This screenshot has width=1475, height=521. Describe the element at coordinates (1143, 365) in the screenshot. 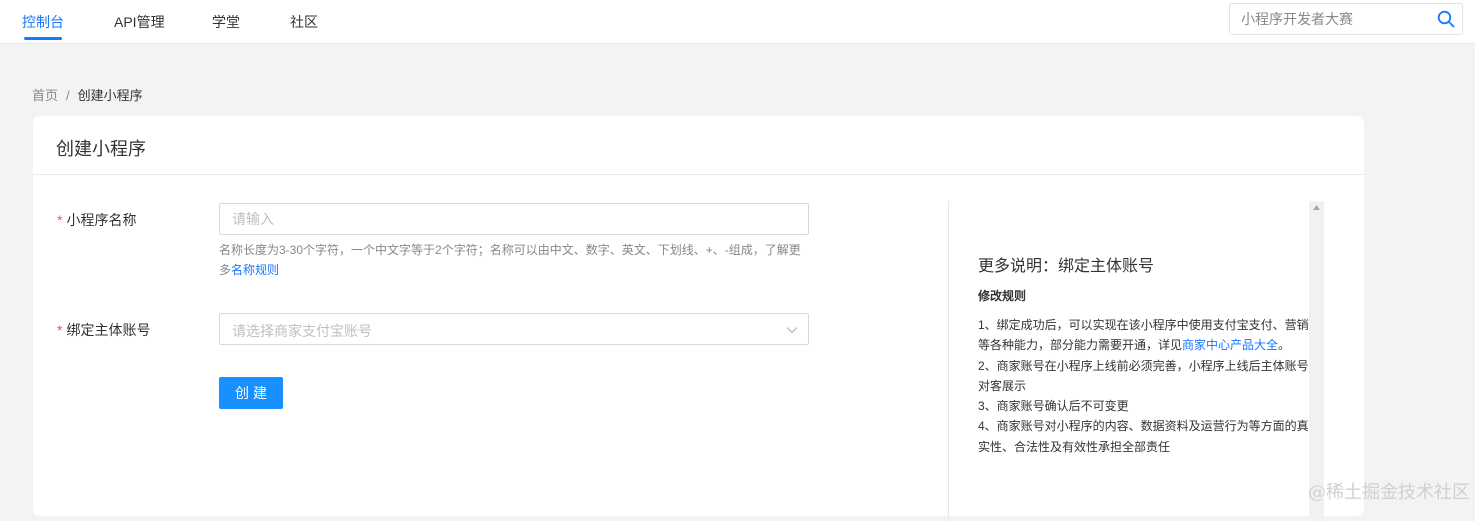

I see `rule-line: 2、商家账号在小程序上线前必须完善，小程序上线后主体账号` at that location.